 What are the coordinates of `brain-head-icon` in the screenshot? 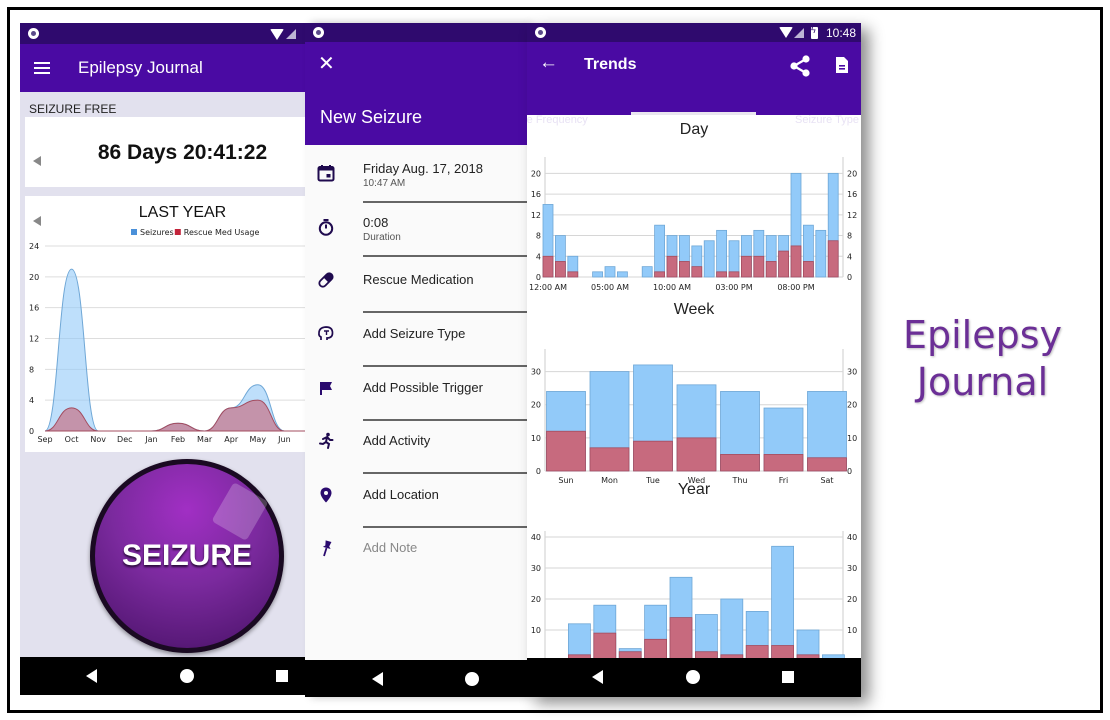 It's located at (328, 336).